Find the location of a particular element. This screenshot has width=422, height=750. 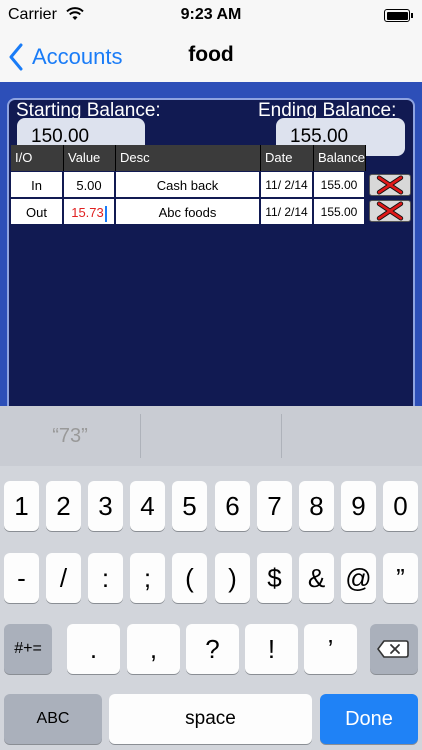

key-2: 2 is located at coordinates (63, 506).